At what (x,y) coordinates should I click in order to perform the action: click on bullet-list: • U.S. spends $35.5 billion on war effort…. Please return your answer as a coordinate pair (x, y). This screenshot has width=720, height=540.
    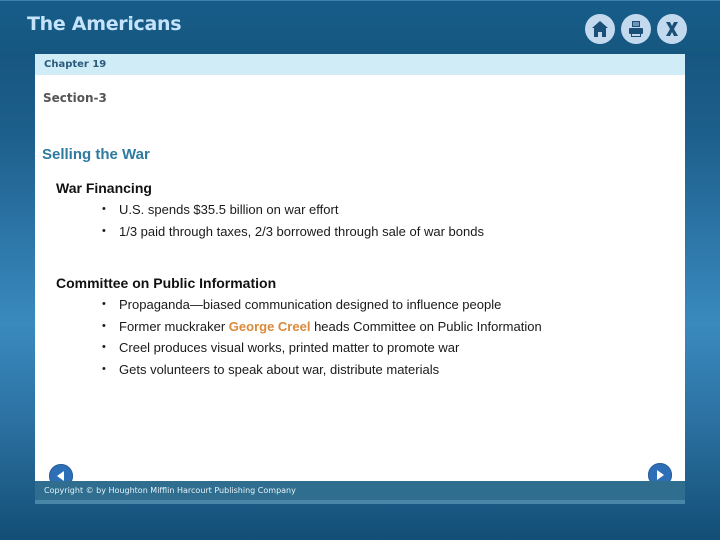
    Looking at the image, I should click on (270, 220).